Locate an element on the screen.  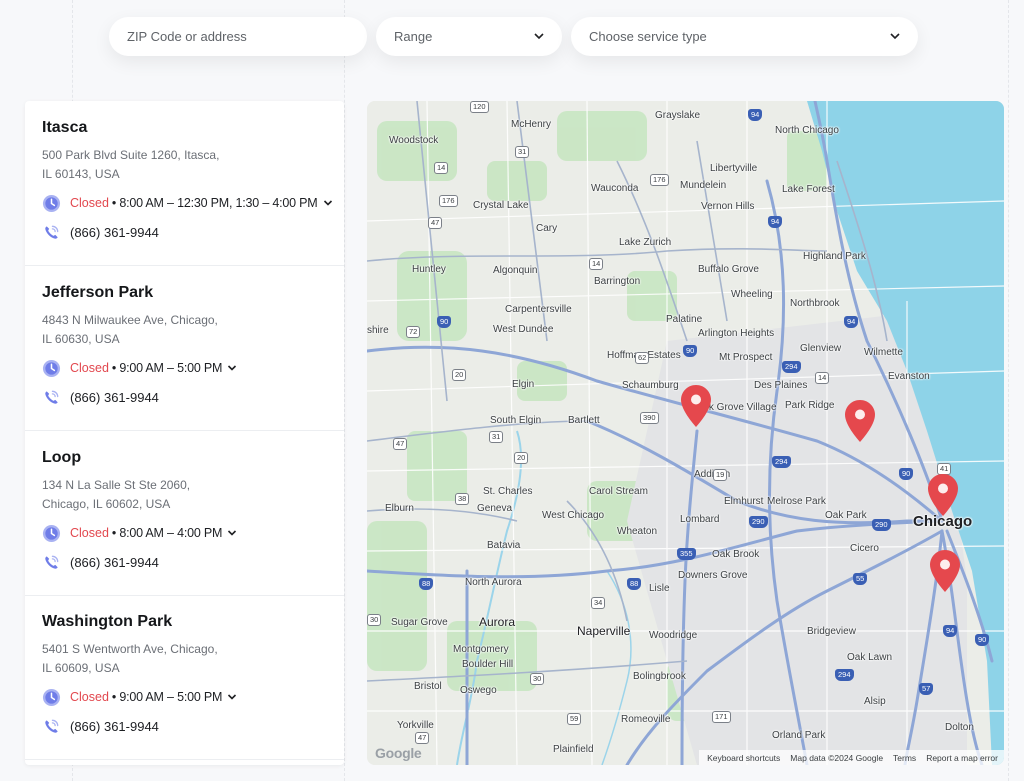
route-shield: 47 is located at coordinates (400, 444).